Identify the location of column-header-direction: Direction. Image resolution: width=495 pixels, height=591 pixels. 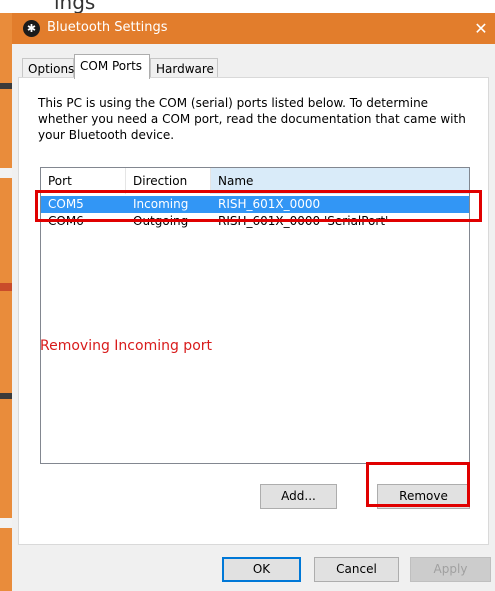
(168, 181).